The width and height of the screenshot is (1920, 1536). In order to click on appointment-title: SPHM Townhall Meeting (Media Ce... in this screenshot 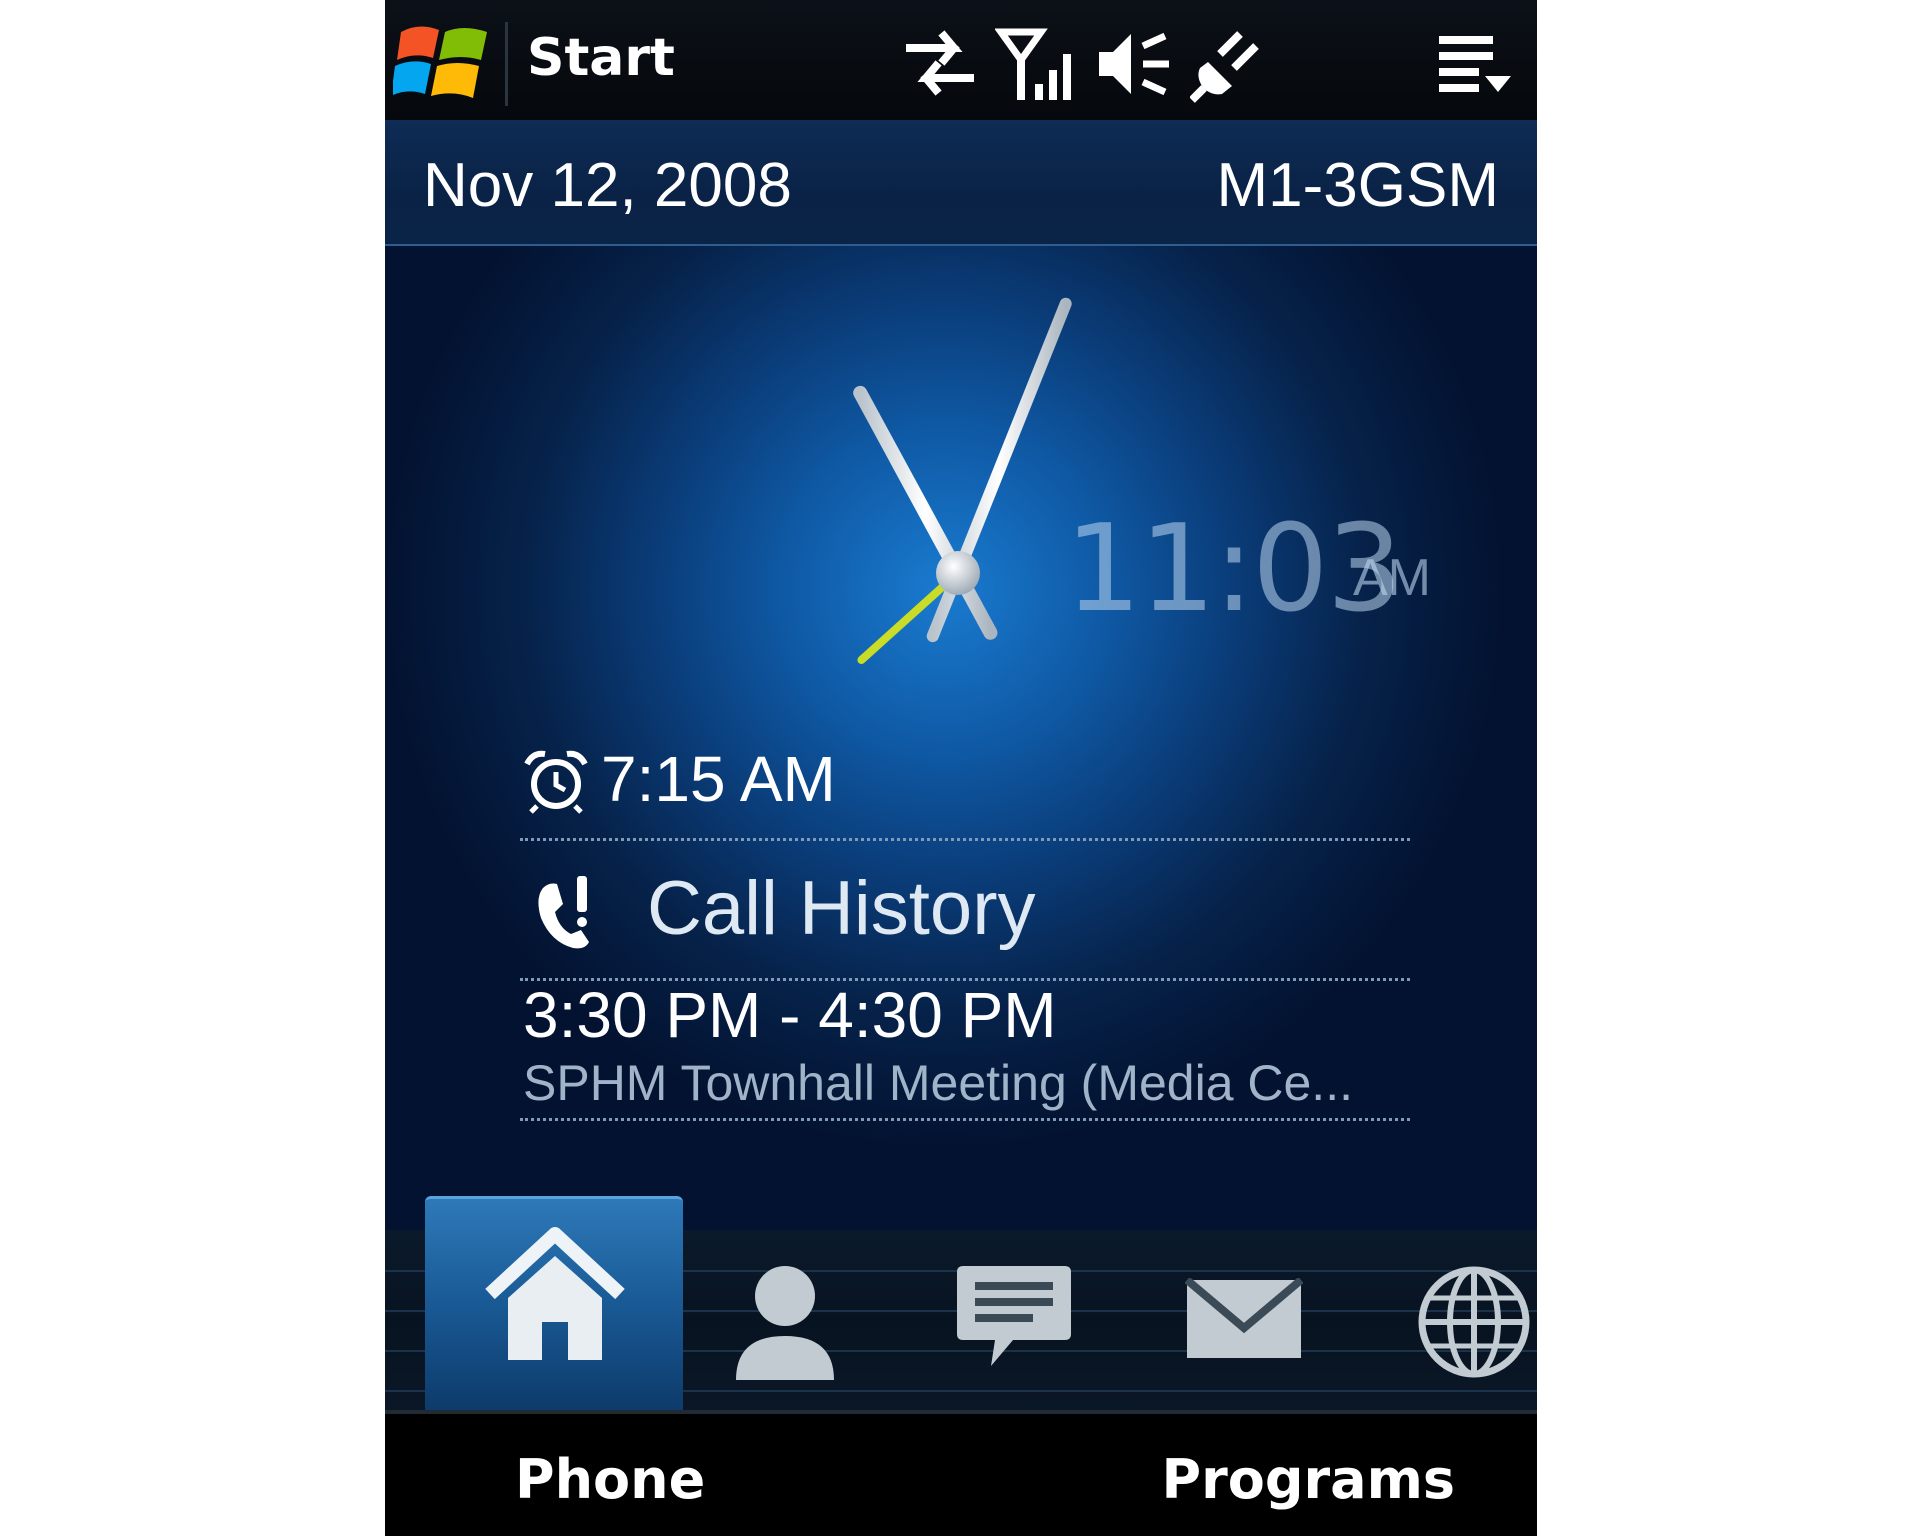, I will do `click(938, 1083)`.